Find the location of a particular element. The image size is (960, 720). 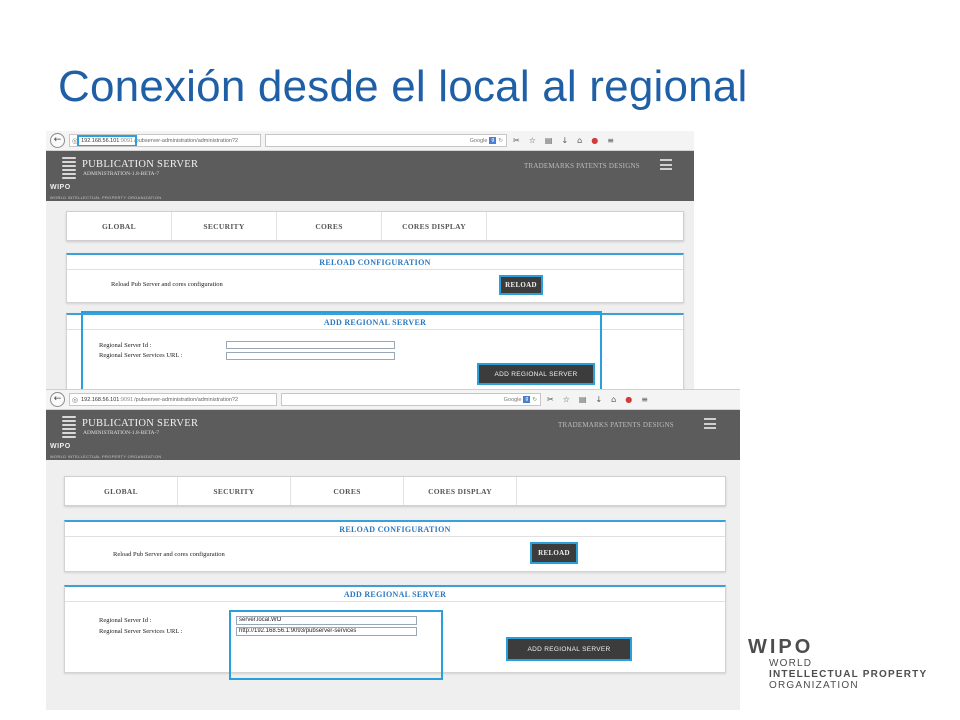

slide-title: Conexión desde el local al regional is located at coordinates (403, 86).